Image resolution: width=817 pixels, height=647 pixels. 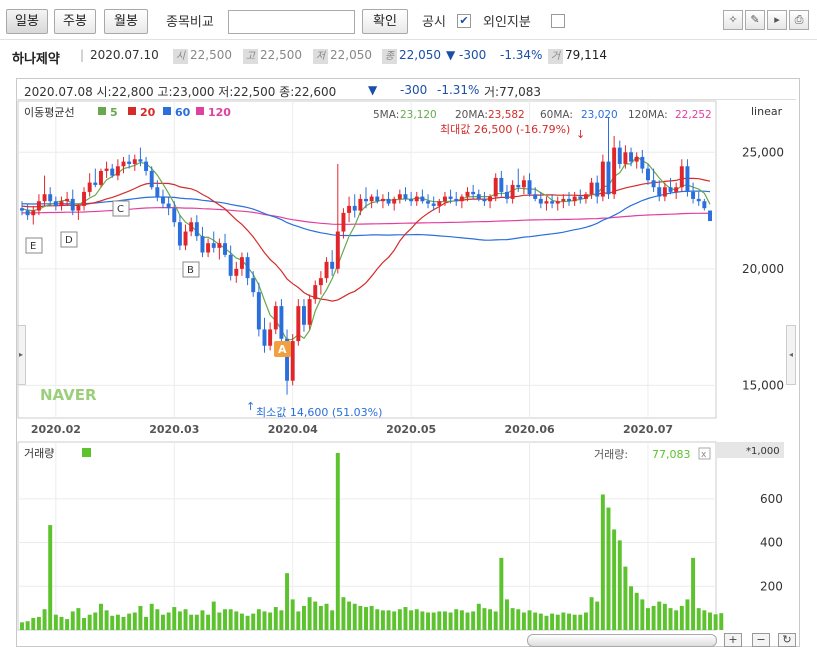 What do you see at coordinates (733, 640) in the screenshot?
I see `zoom-in-button: +` at bounding box center [733, 640].